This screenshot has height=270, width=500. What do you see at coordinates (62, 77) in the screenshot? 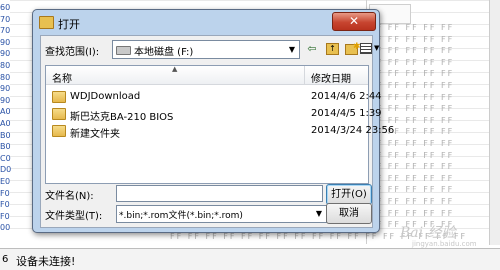
I see `column-header-name: 名称` at bounding box center [62, 77].